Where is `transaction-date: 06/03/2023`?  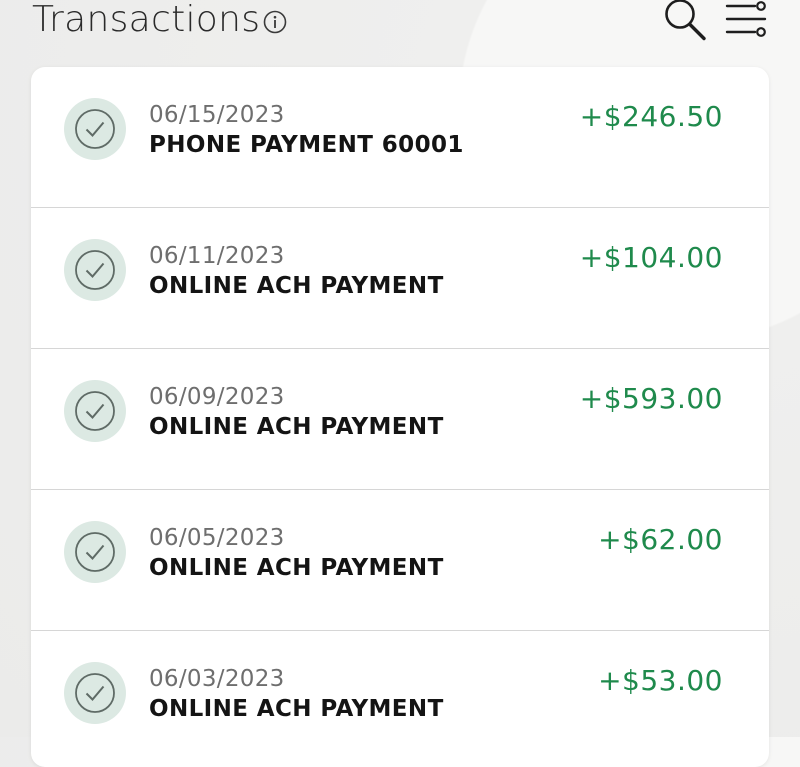 transaction-date: 06/03/2023 is located at coordinates (217, 679).